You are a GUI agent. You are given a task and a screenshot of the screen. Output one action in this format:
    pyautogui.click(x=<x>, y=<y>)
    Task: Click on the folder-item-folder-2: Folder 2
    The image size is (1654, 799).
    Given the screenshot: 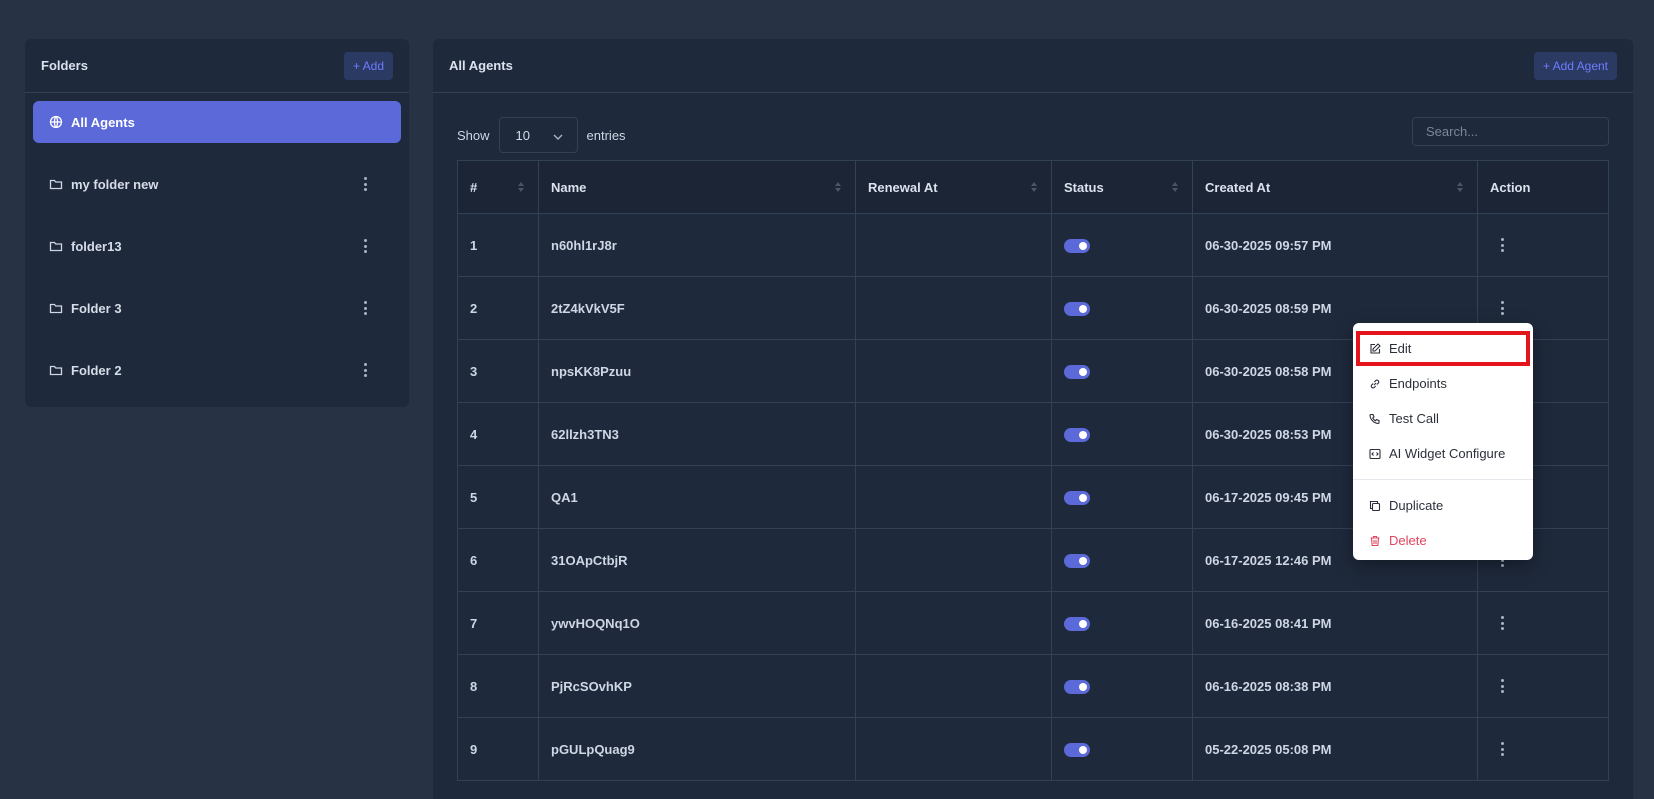 What is the action you would take?
    pyautogui.click(x=217, y=370)
    